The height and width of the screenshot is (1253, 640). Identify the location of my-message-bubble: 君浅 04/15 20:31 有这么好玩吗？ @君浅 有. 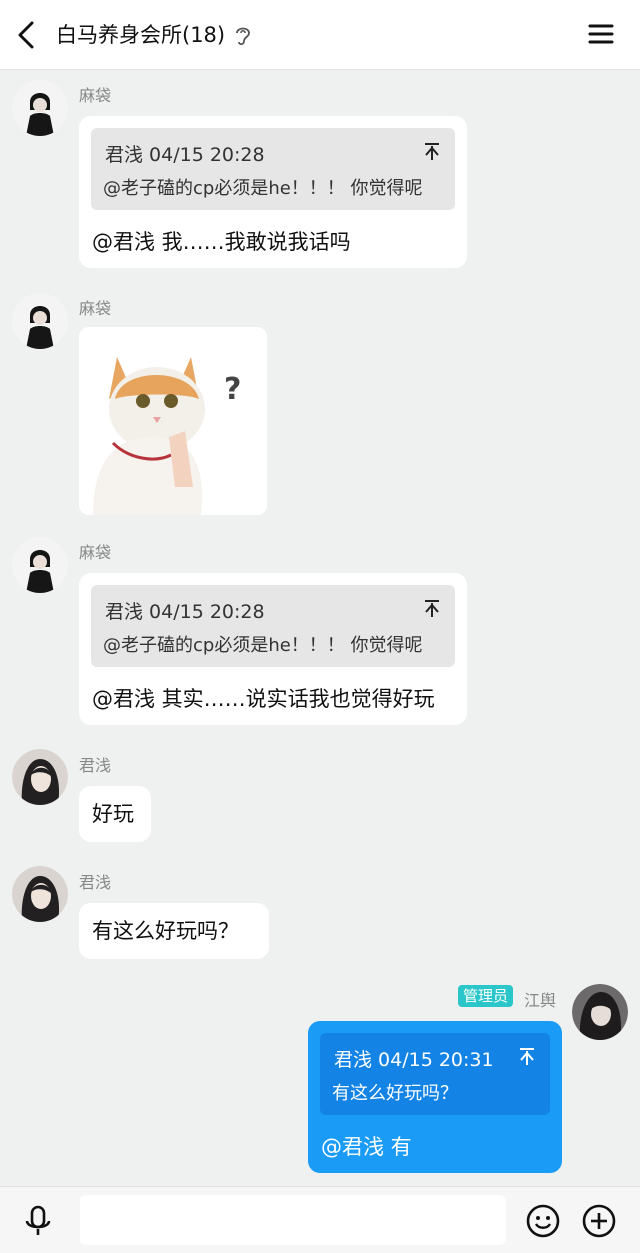
(435, 1097).